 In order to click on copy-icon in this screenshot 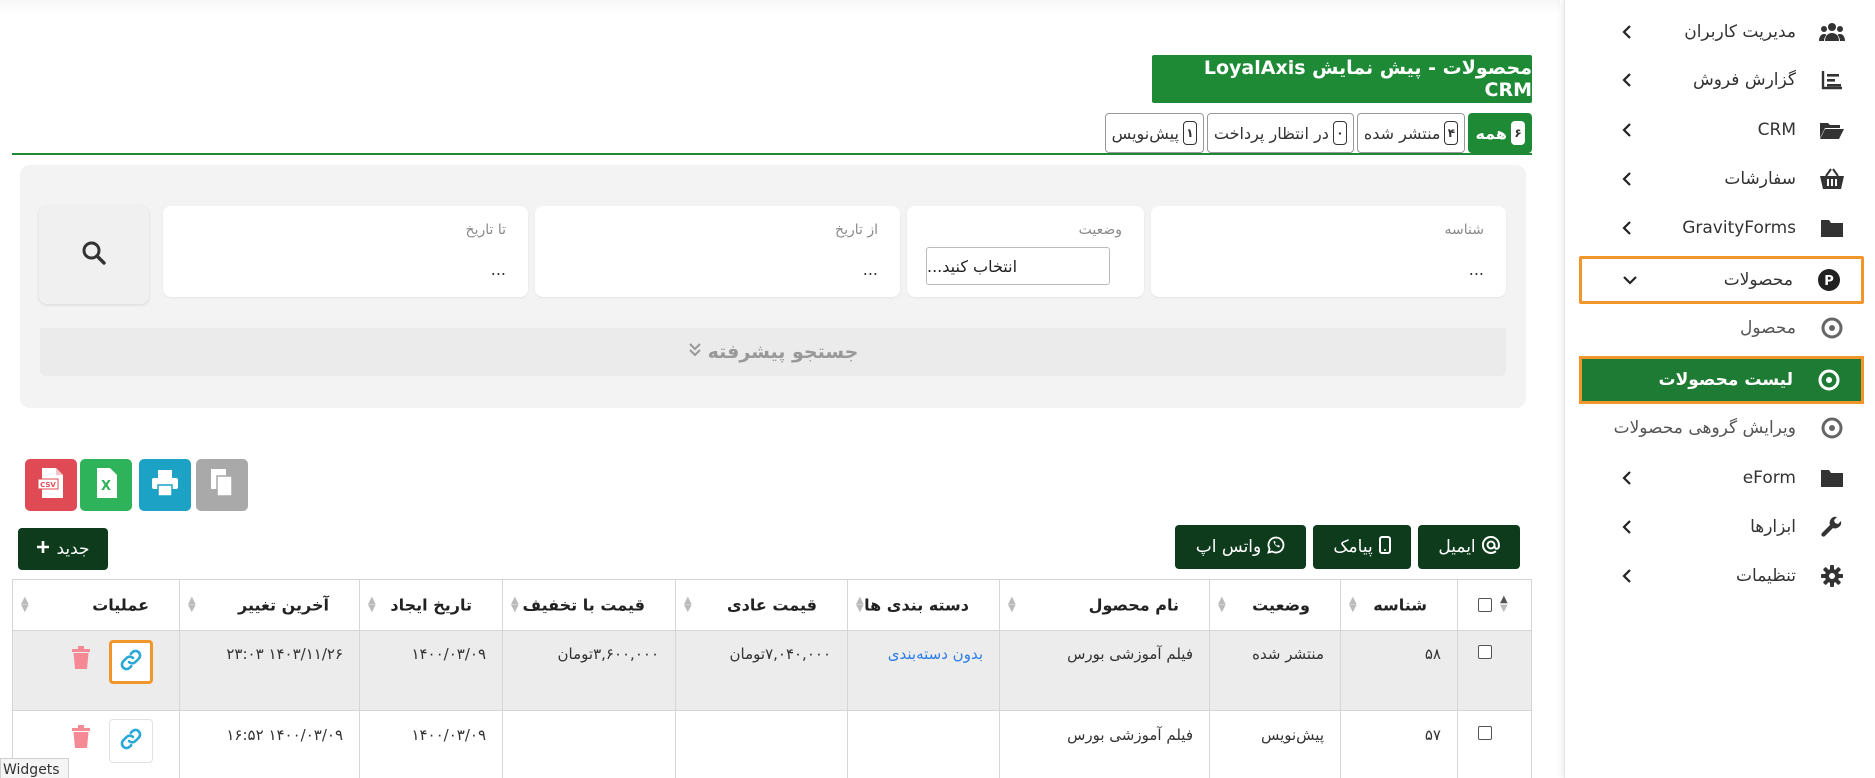, I will do `click(222, 485)`.